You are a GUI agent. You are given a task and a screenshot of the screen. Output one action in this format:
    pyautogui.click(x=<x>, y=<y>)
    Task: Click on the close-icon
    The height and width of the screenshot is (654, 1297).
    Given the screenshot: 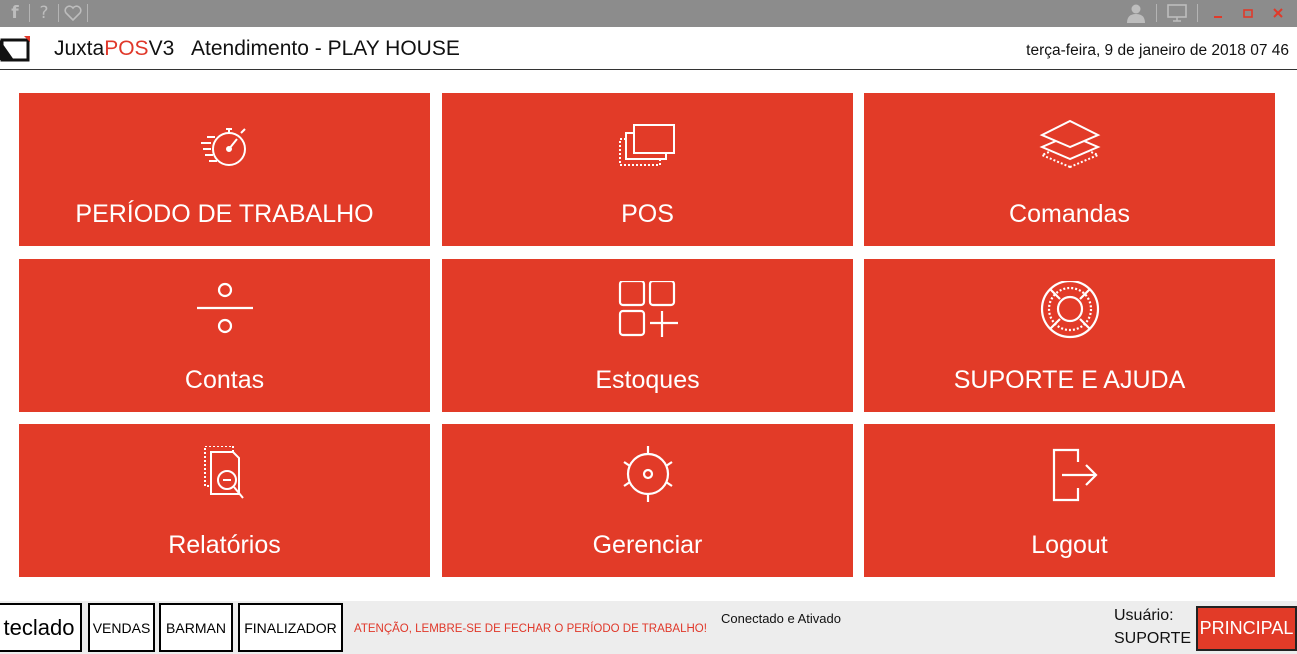 What is the action you would take?
    pyautogui.click(x=1278, y=13)
    